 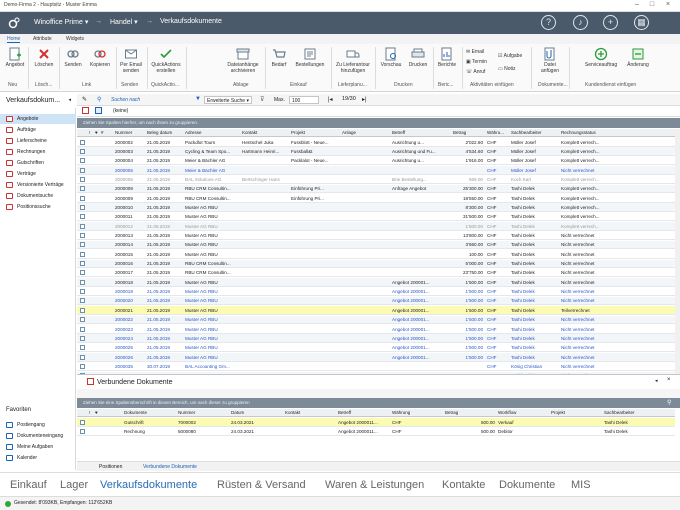 I want to click on email-activity-button: ✉ Email, so click(x=475, y=52).